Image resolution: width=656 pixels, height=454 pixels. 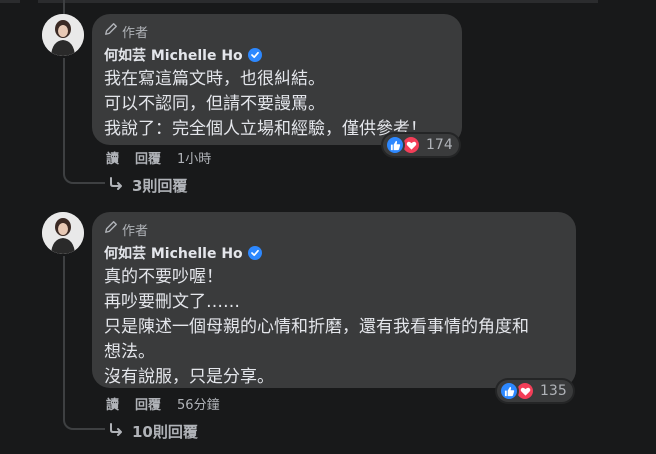 I want to click on reaction-count: 174, so click(x=439, y=145).